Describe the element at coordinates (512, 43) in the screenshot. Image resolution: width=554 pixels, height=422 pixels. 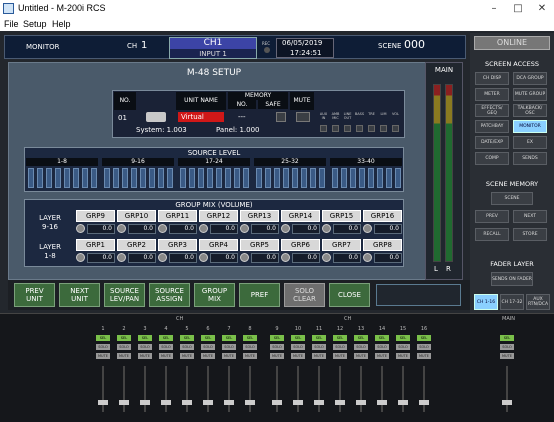
I see `online-button: ONLINE` at that location.